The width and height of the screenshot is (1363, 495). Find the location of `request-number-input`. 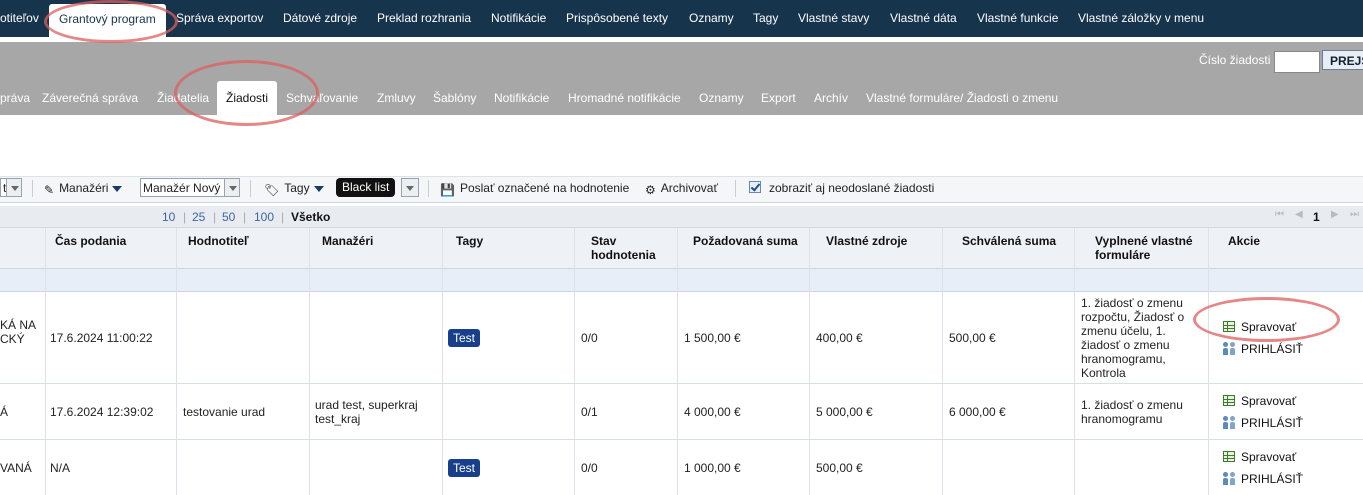

request-number-input is located at coordinates (1297, 62).